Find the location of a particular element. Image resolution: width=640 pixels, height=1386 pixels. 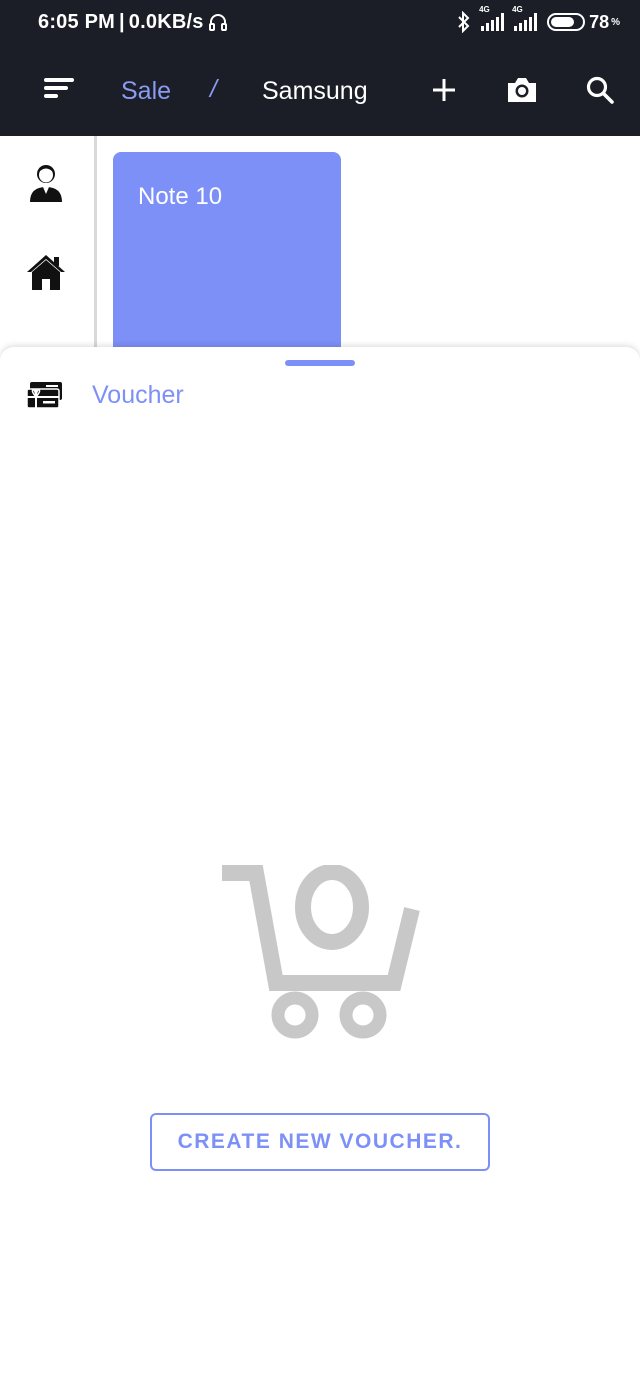

sidebar-item-home is located at coordinates (46, 272).